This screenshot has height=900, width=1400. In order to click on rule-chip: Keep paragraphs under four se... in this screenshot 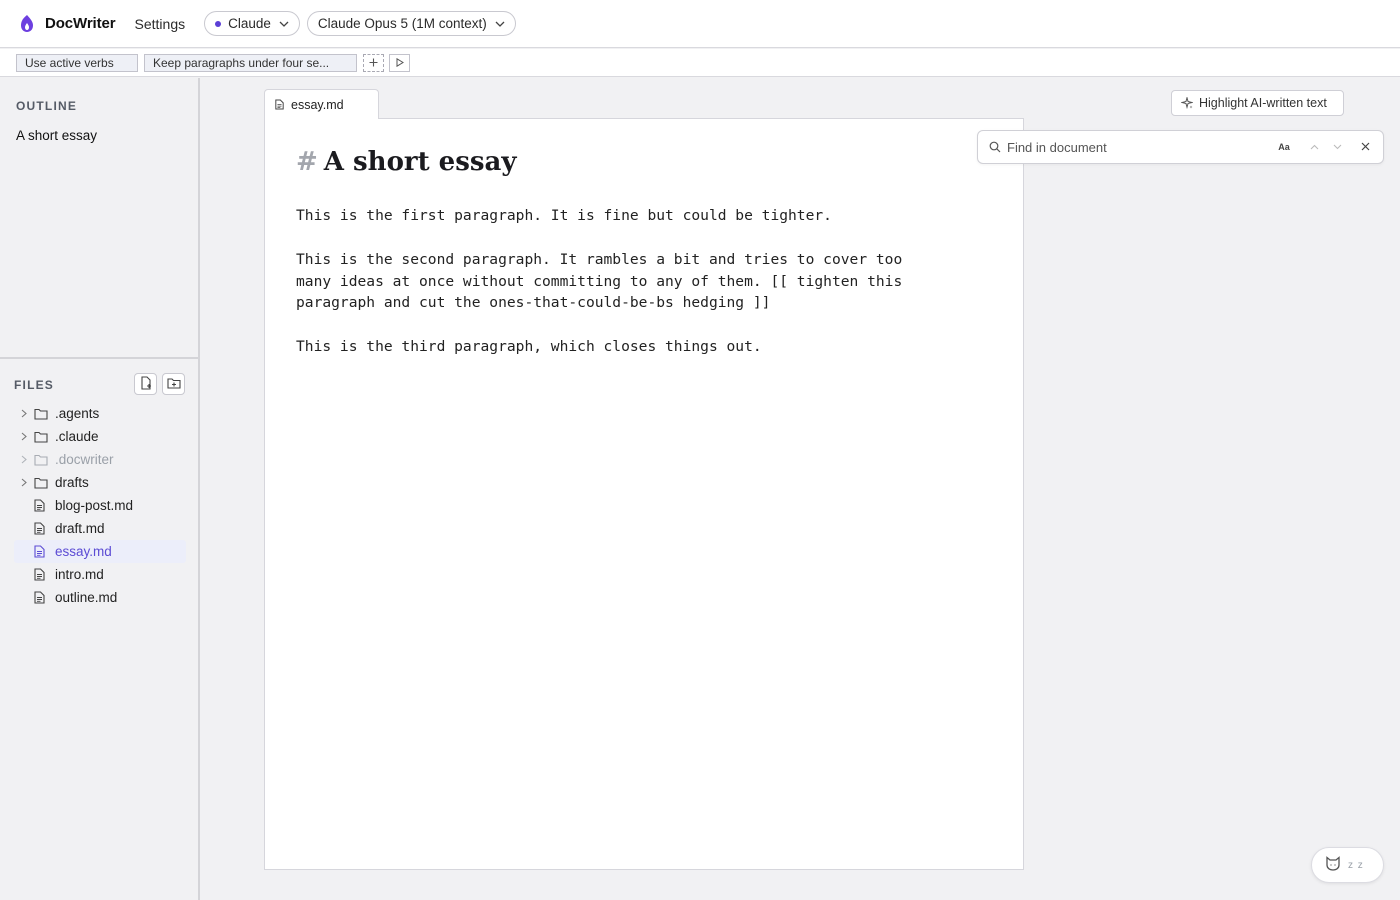, I will do `click(250, 62)`.